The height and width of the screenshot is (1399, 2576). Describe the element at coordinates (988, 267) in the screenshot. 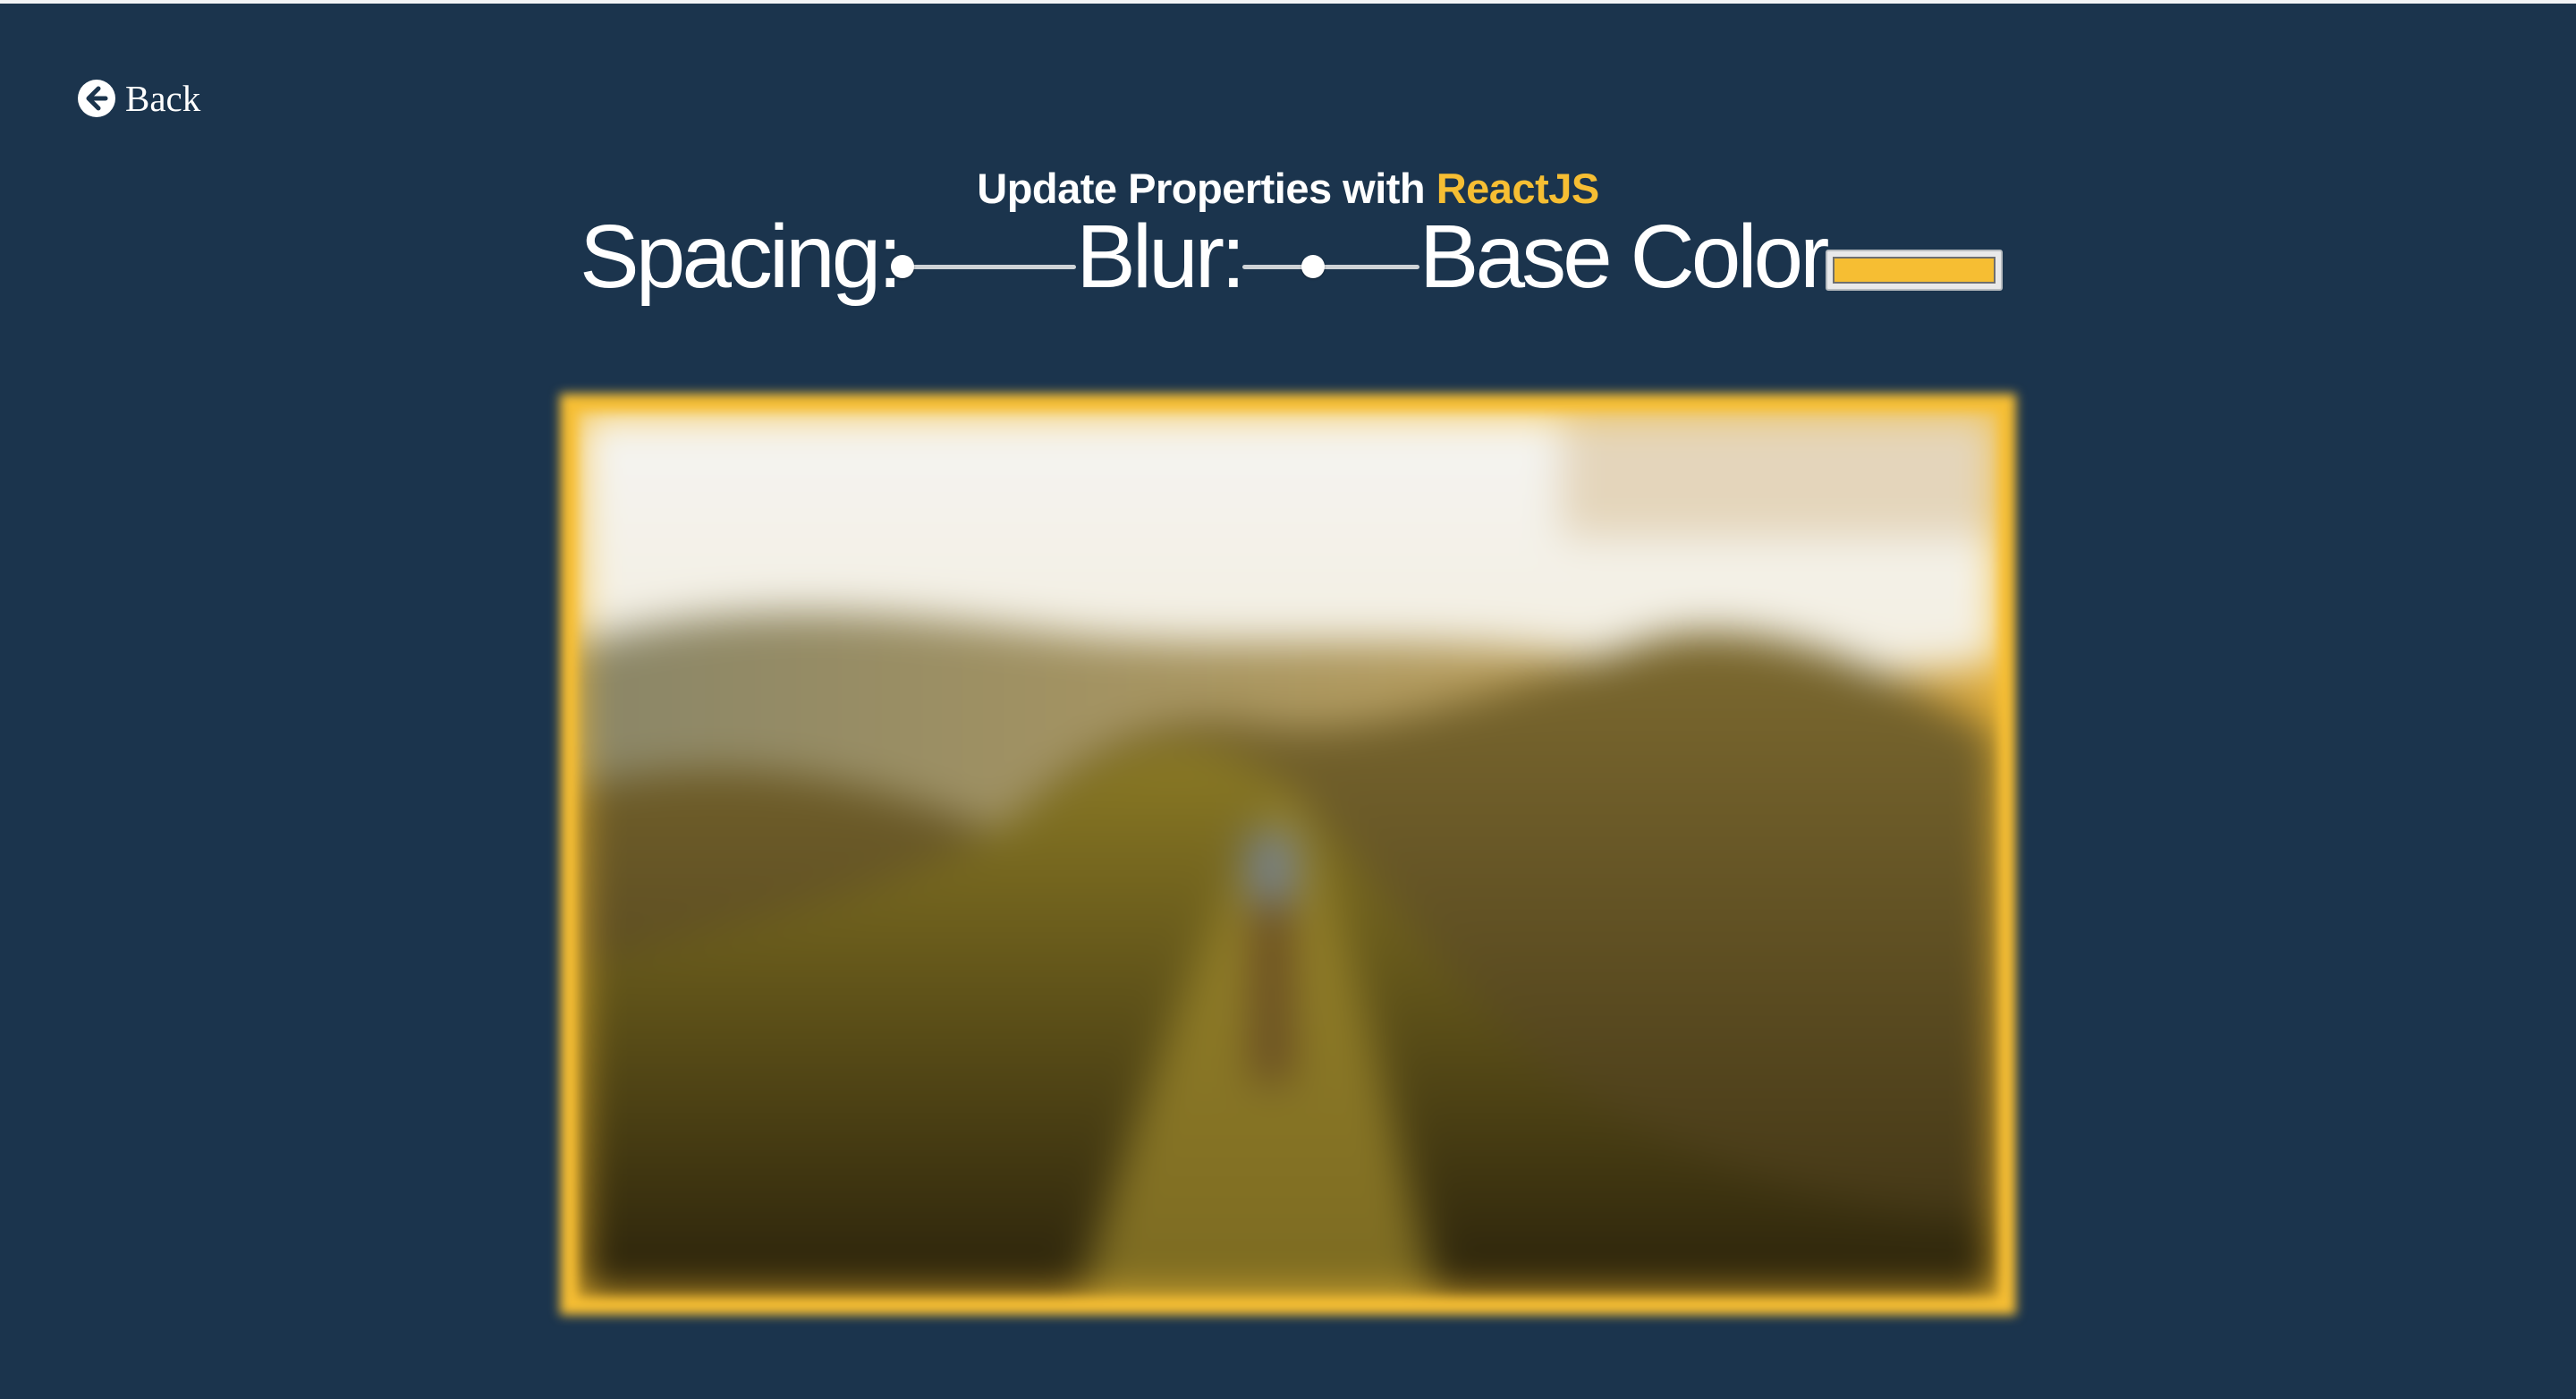

I see `spacing-slider-track` at that location.